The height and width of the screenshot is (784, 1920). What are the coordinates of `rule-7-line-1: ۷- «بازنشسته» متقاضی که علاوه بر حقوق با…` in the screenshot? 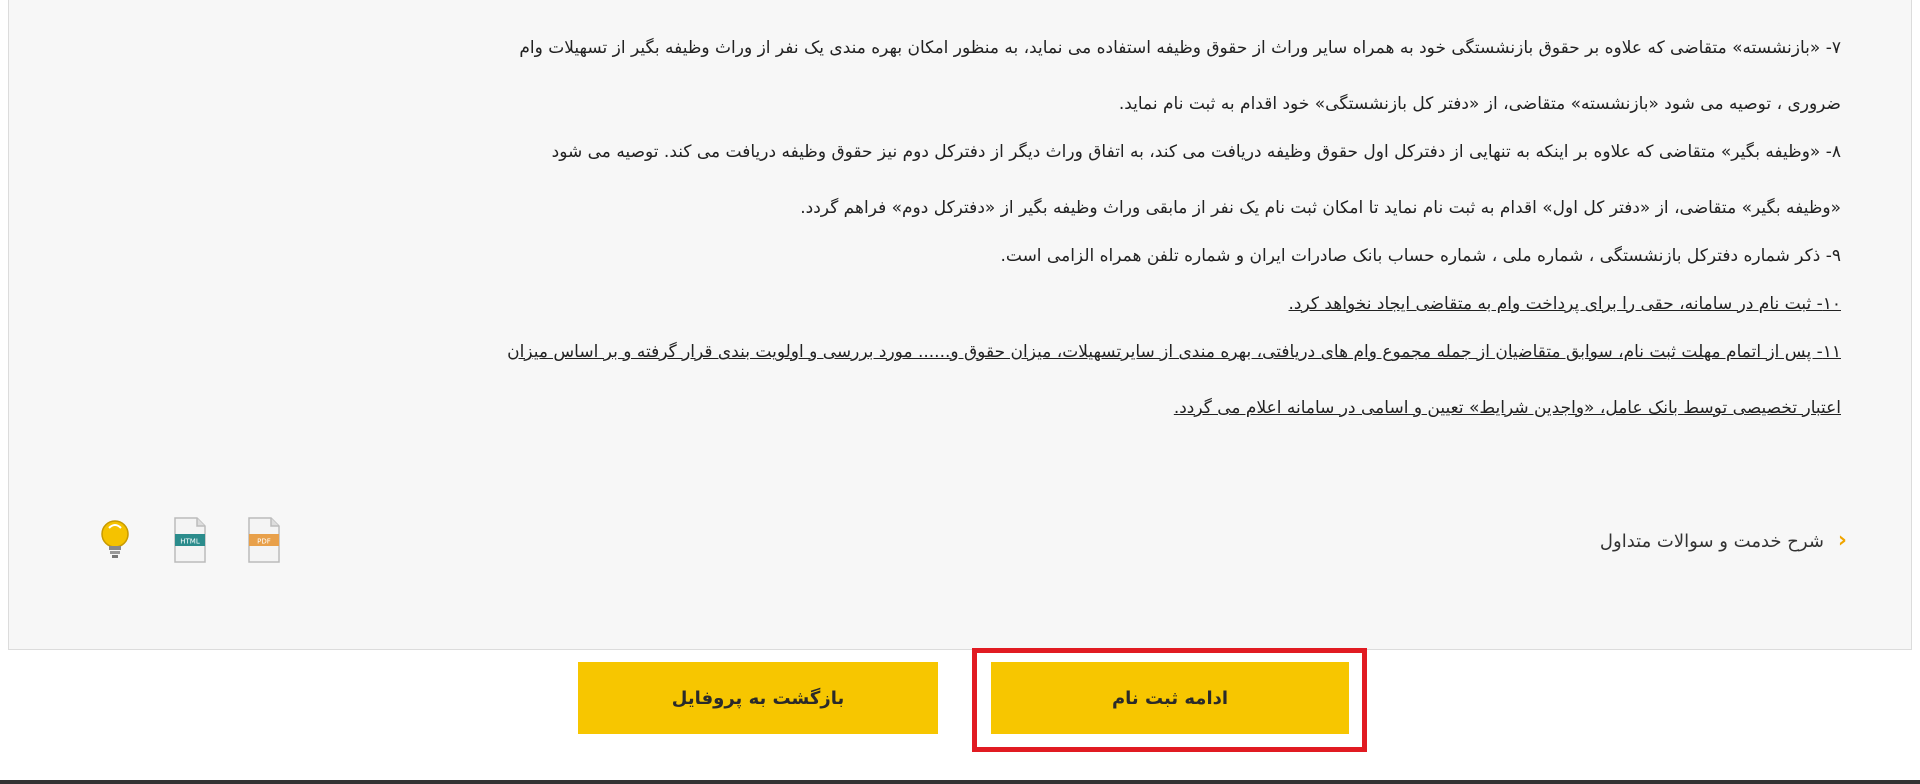 It's located at (1180, 48).